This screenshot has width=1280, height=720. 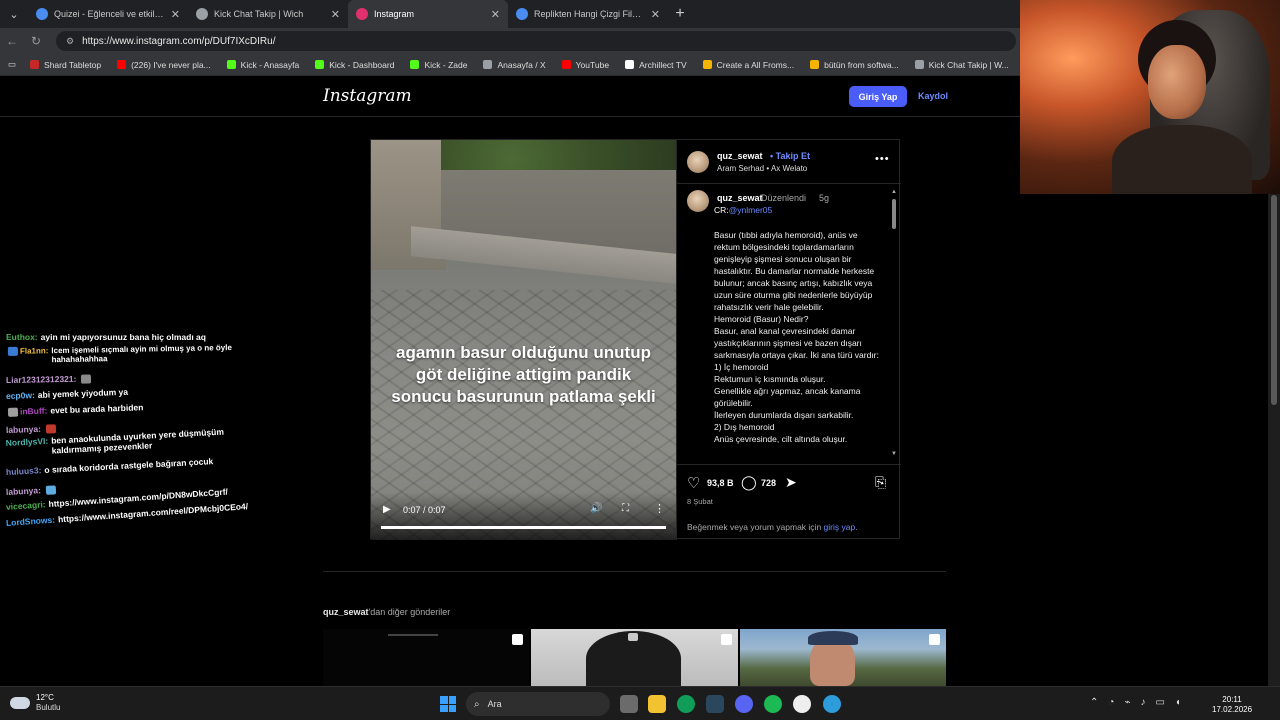 I want to click on login-prompt-link: giriş yap, so click(x=840, y=527).